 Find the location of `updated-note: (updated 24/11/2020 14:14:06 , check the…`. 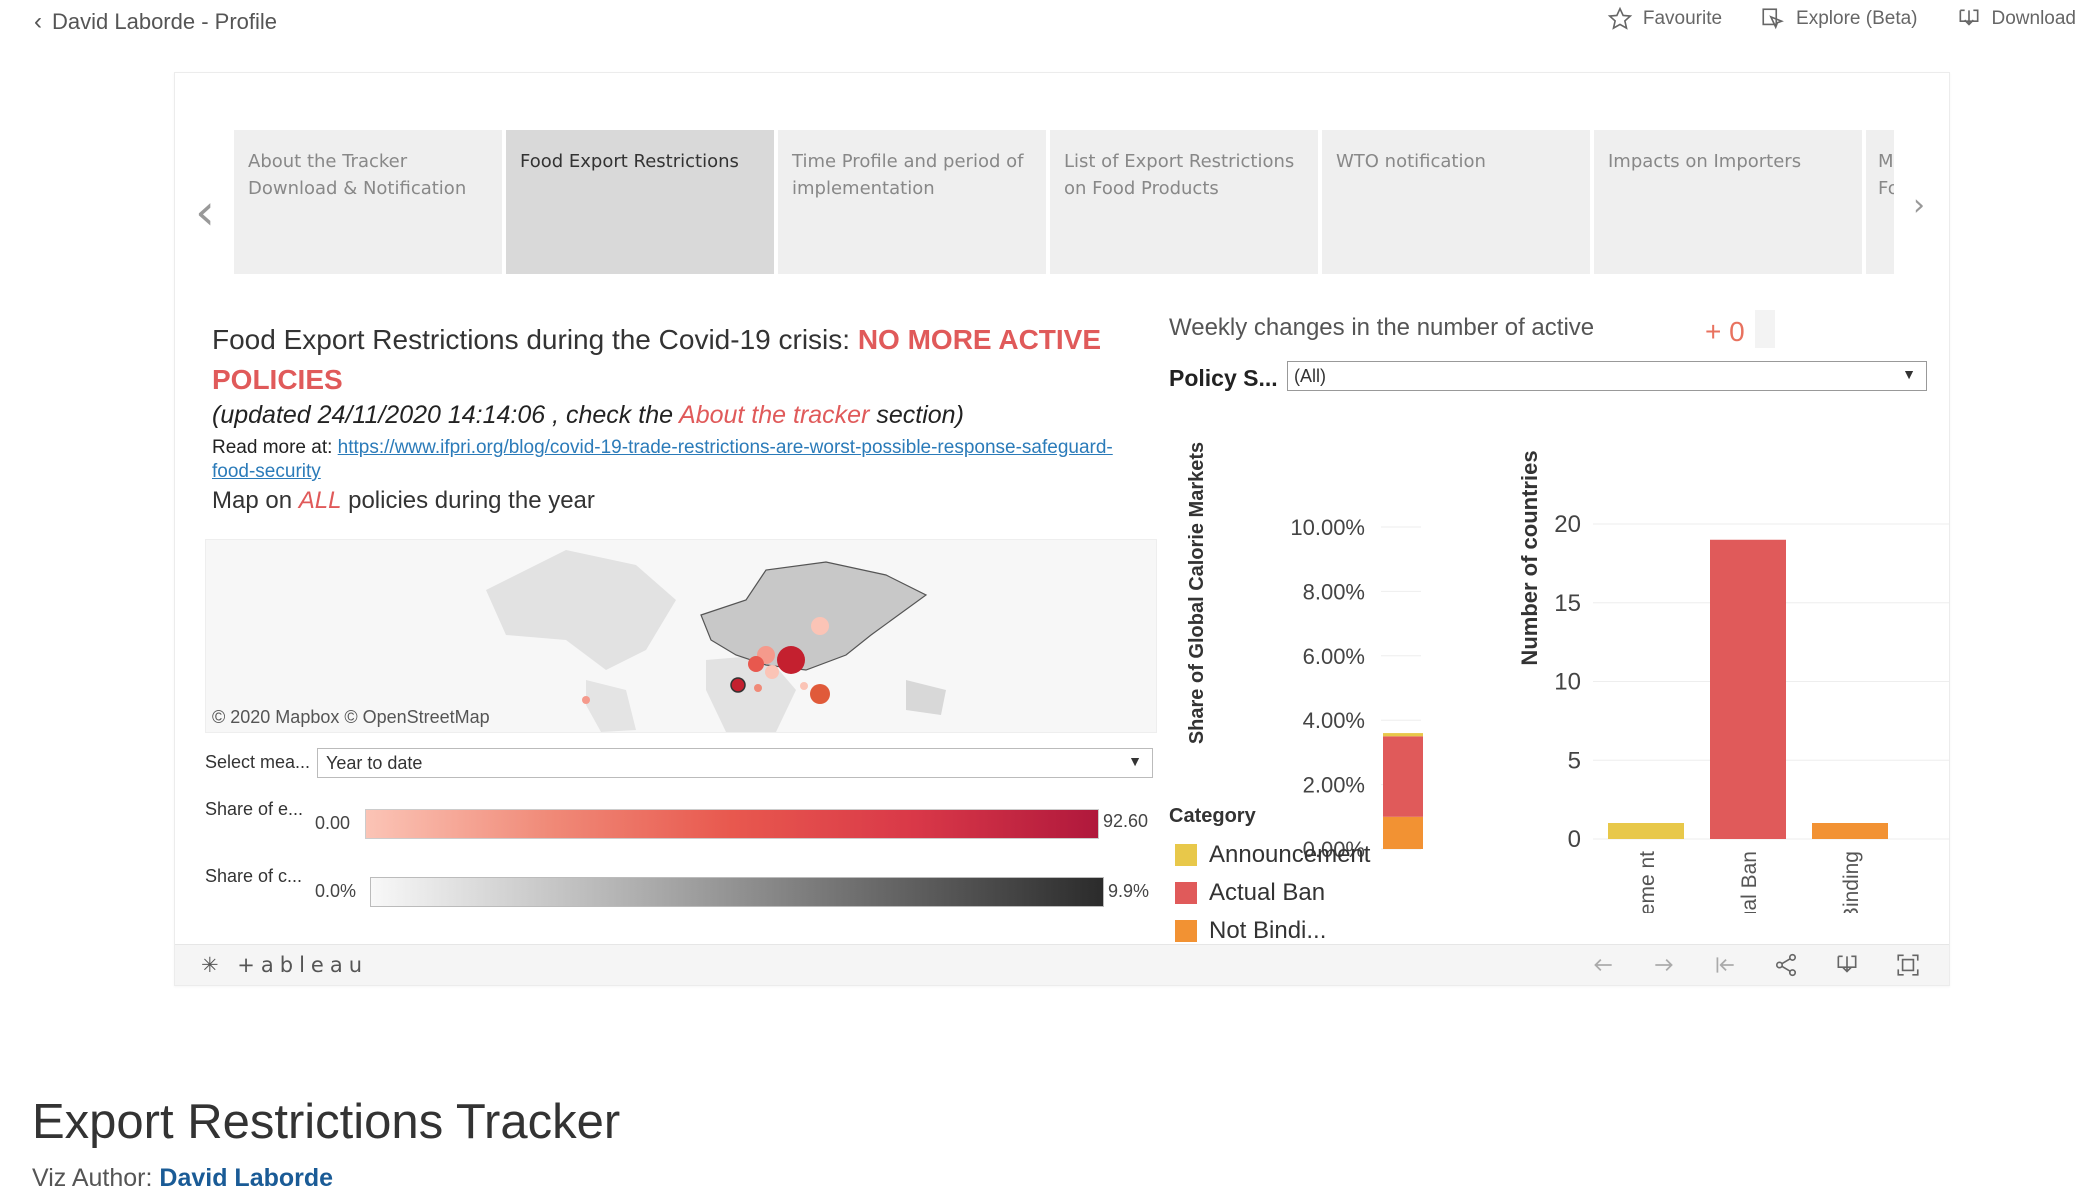

updated-note: (updated 24/11/2020 14:14:06 , check the… is located at coordinates (588, 415).